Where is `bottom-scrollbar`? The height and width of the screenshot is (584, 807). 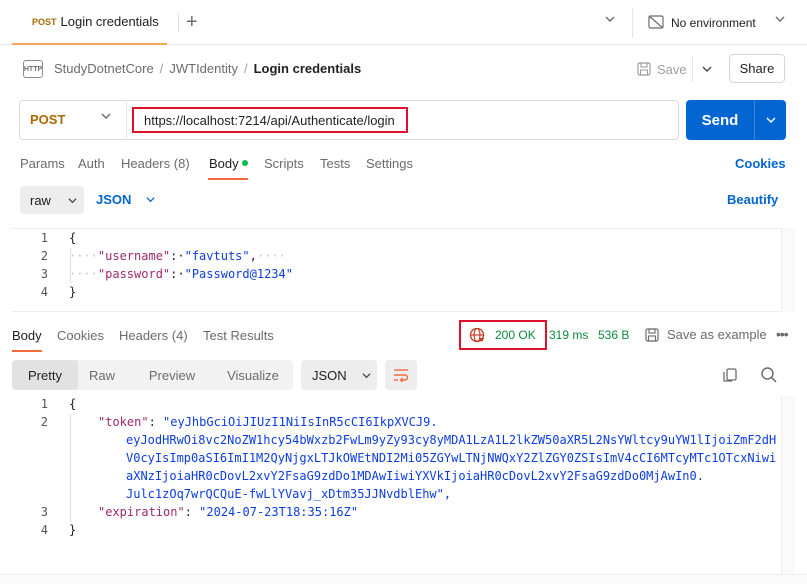 bottom-scrollbar is located at coordinates (403, 579).